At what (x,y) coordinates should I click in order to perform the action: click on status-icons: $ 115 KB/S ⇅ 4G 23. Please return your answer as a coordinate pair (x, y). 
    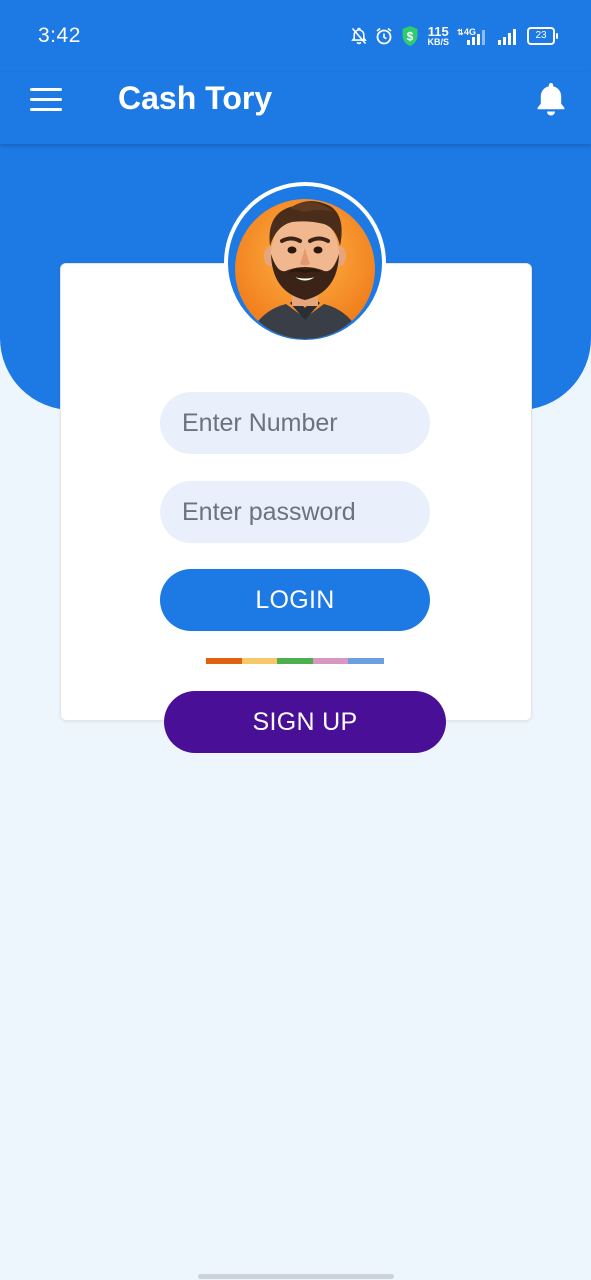
    Looking at the image, I should click on (454, 36).